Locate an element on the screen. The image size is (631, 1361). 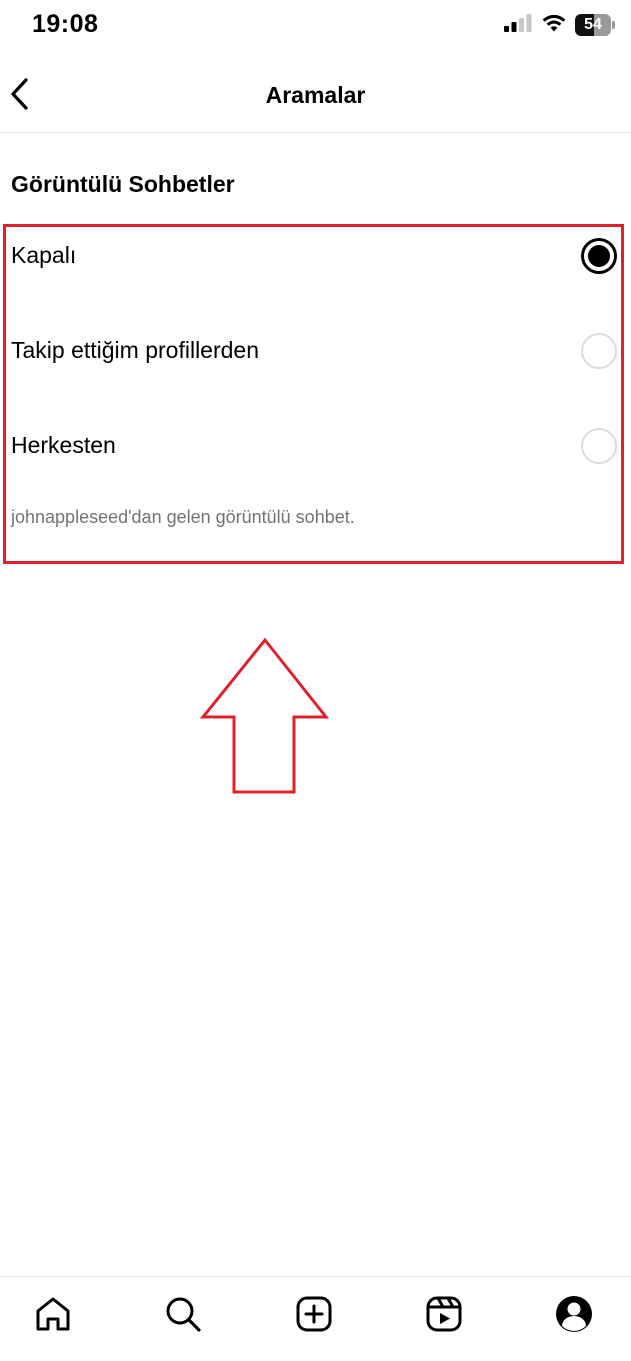
header: Aramalar is located at coordinates (315, 96).